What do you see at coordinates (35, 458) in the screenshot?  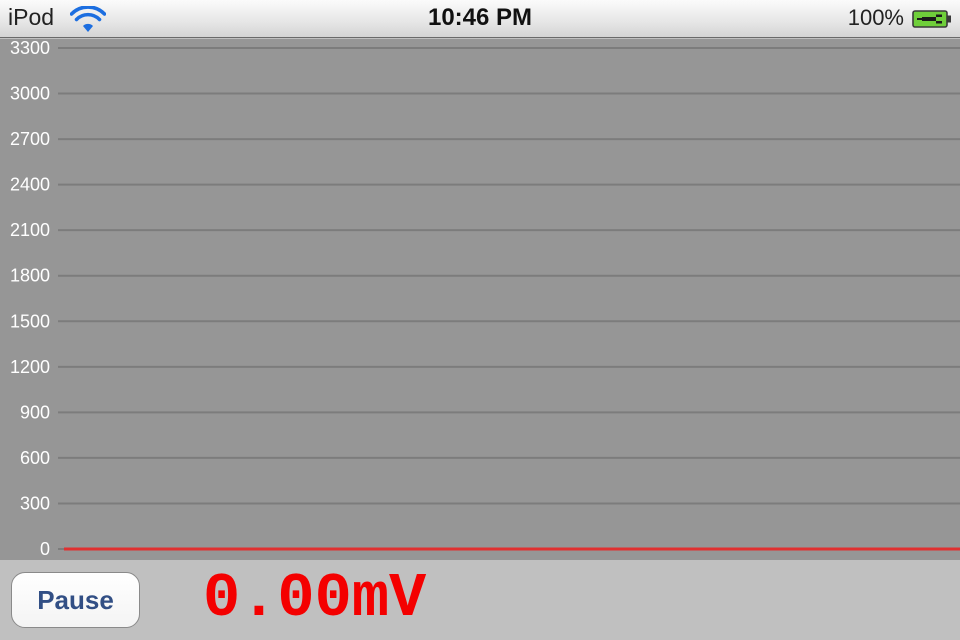 I see `y-tick-label: 600` at bounding box center [35, 458].